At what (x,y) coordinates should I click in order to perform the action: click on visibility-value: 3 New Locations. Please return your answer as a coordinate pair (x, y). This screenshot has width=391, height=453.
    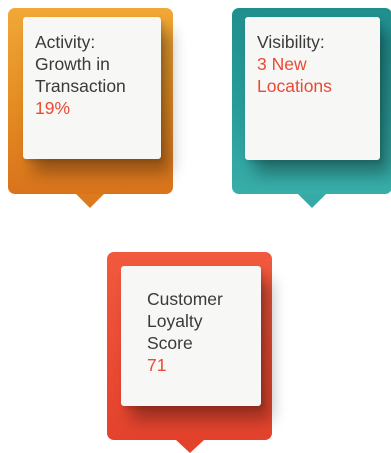
    Looking at the image, I should click on (294, 75).